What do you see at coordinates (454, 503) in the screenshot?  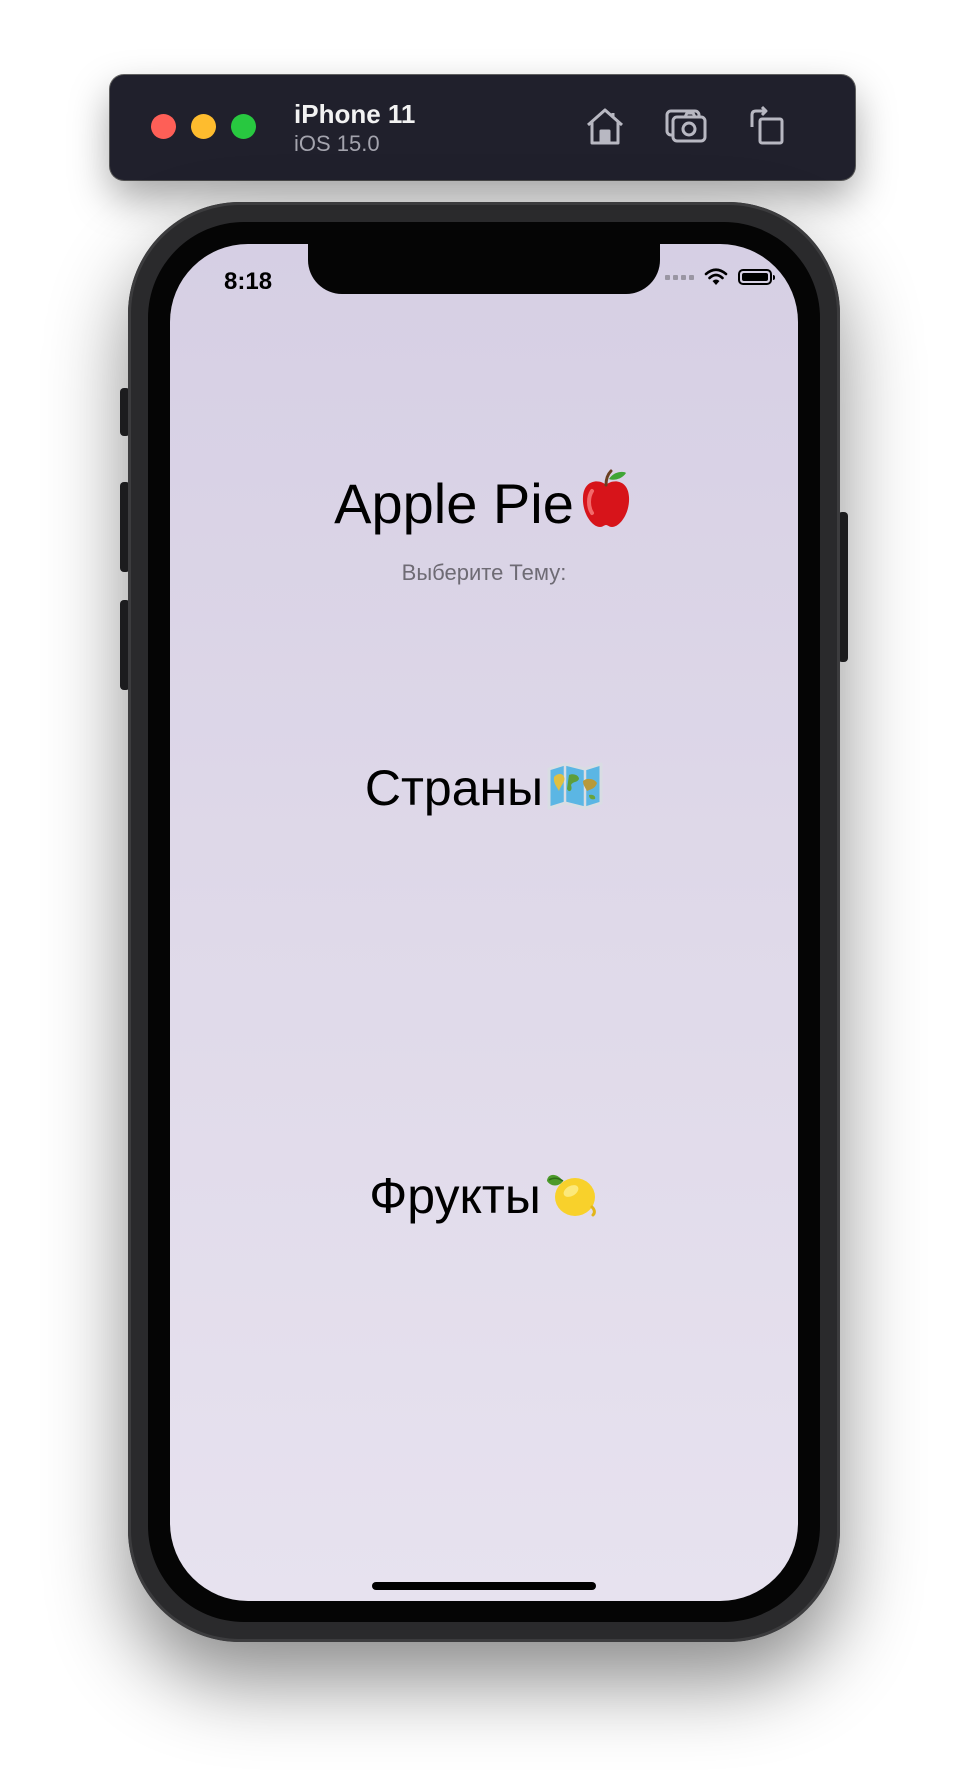 I see `app-title-text: Apple Pie` at bounding box center [454, 503].